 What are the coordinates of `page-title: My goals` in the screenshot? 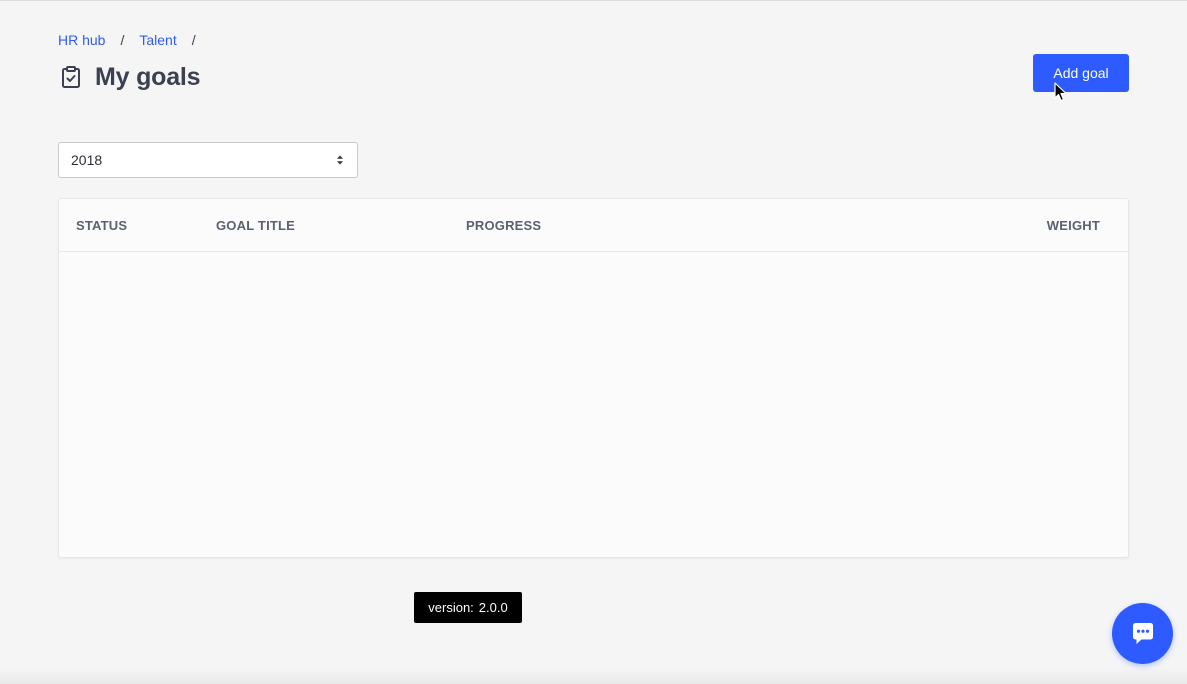 It's located at (148, 76).